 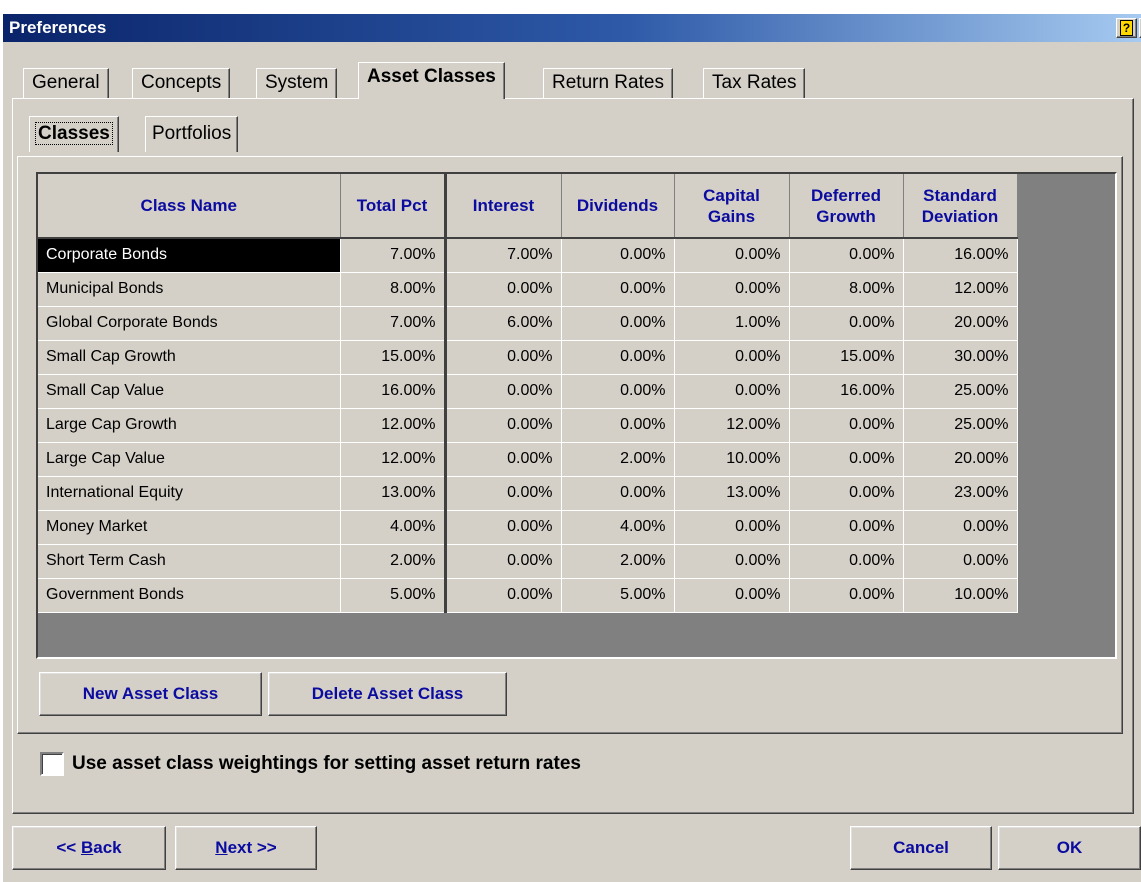 What do you see at coordinates (732, 323) in the screenshot?
I see `cell-capital-gains: 1.00%` at bounding box center [732, 323].